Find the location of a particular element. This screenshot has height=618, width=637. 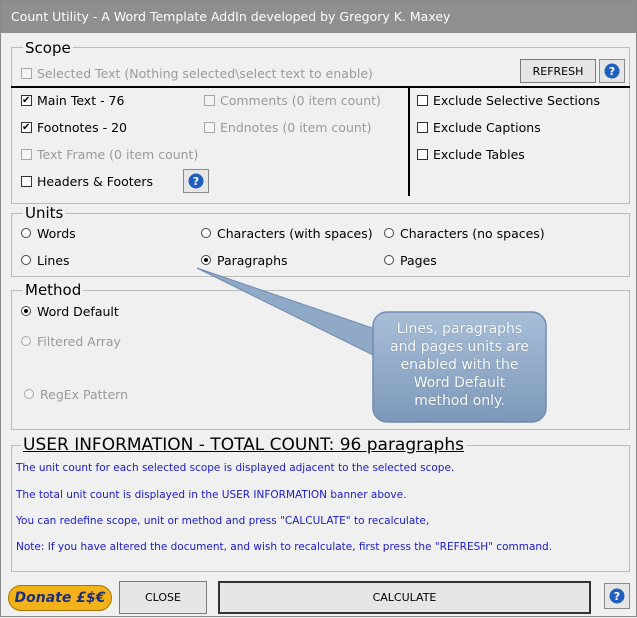

callout-line: and pages units are is located at coordinates (459, 347).